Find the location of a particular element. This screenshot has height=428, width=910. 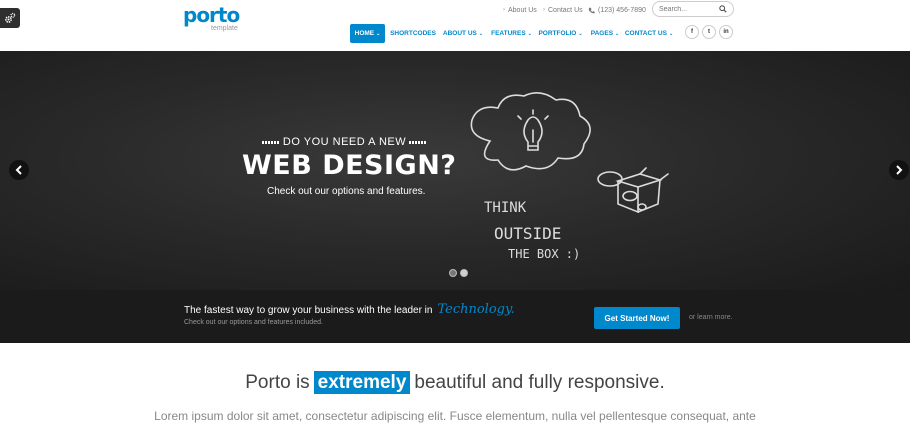

chalk-text-outside: OUTSIDE is located at coordinates (528, 233).